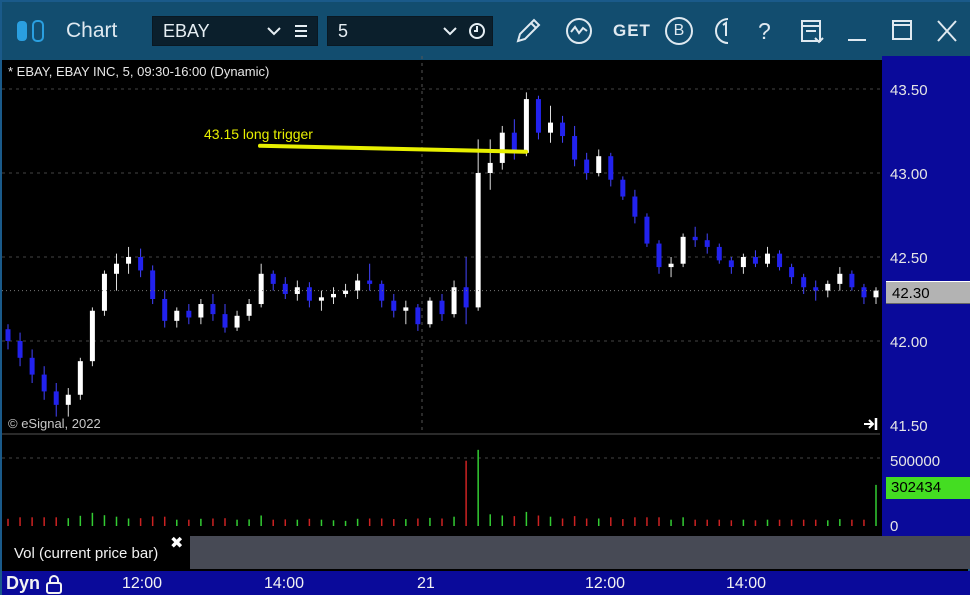  Describe the element at coordinates (54, 584) in the screenshot. I see `lock-icon` at that location.